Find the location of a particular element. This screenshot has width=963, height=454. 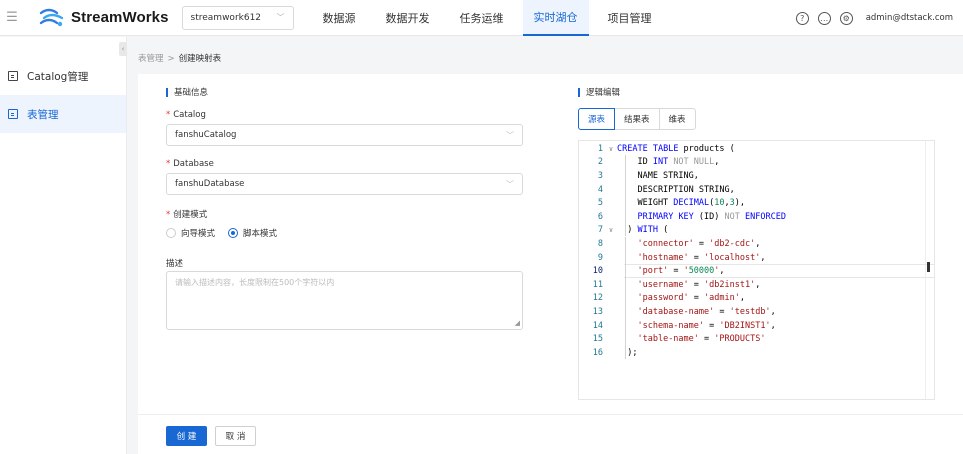

resize-grip-icon: ◢ is located at coordinates (517, 323).